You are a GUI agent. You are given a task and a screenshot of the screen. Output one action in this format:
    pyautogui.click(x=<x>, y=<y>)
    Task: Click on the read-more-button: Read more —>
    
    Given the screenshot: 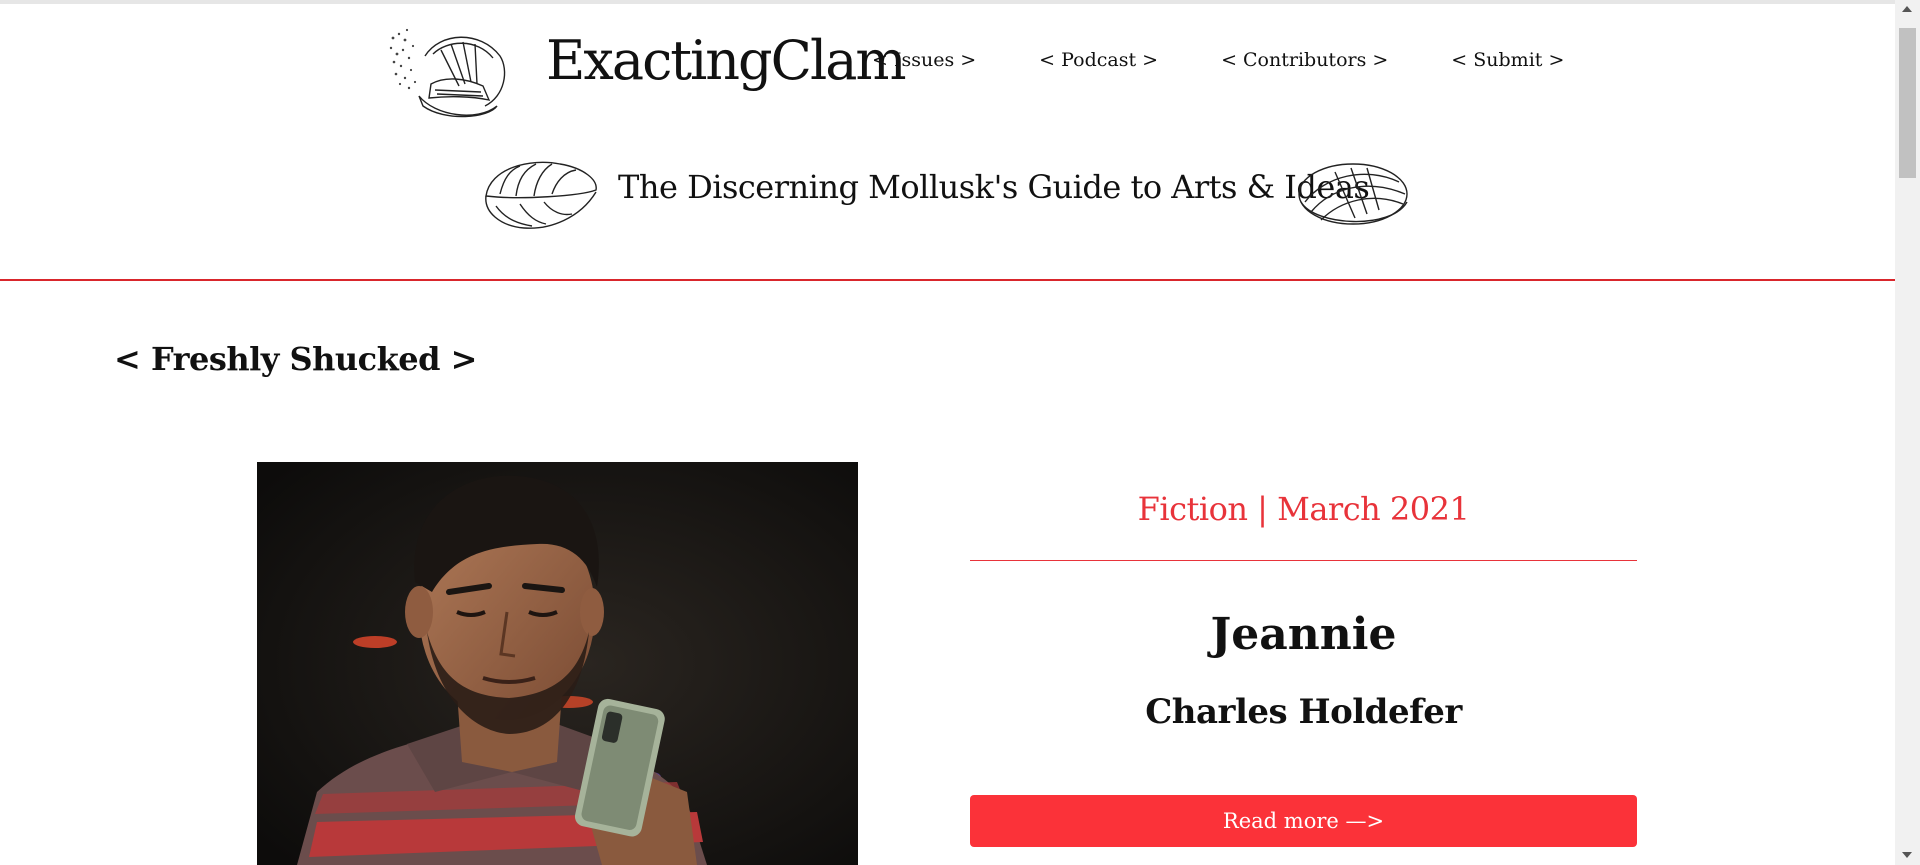 What is the action you would take?
    pyautogui.click(x=1303, y=821)
    